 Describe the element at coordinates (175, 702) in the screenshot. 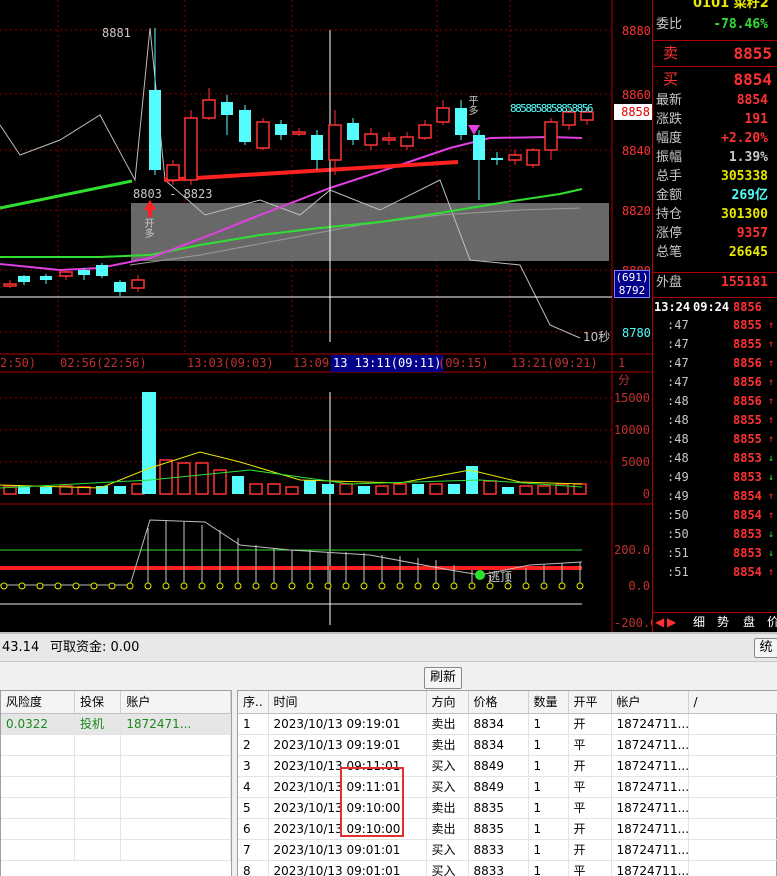

I see `column-header: 账户` at that location.